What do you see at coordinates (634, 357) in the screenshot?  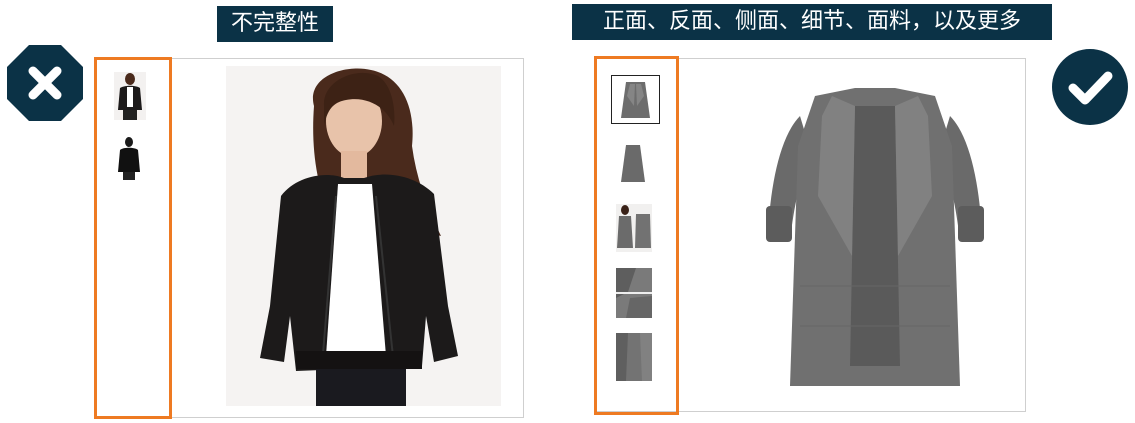 I see `thumbnail-coat-fabric` at bounding box center [634, 357].